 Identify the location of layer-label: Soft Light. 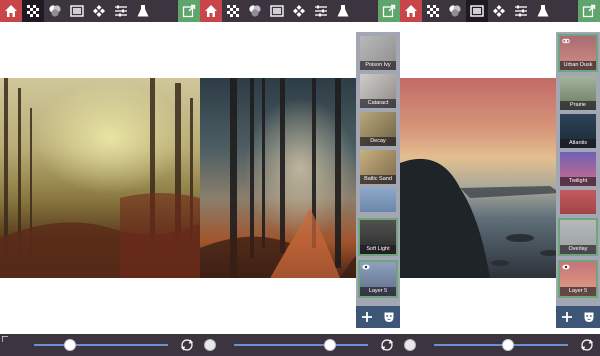
(378, 249).